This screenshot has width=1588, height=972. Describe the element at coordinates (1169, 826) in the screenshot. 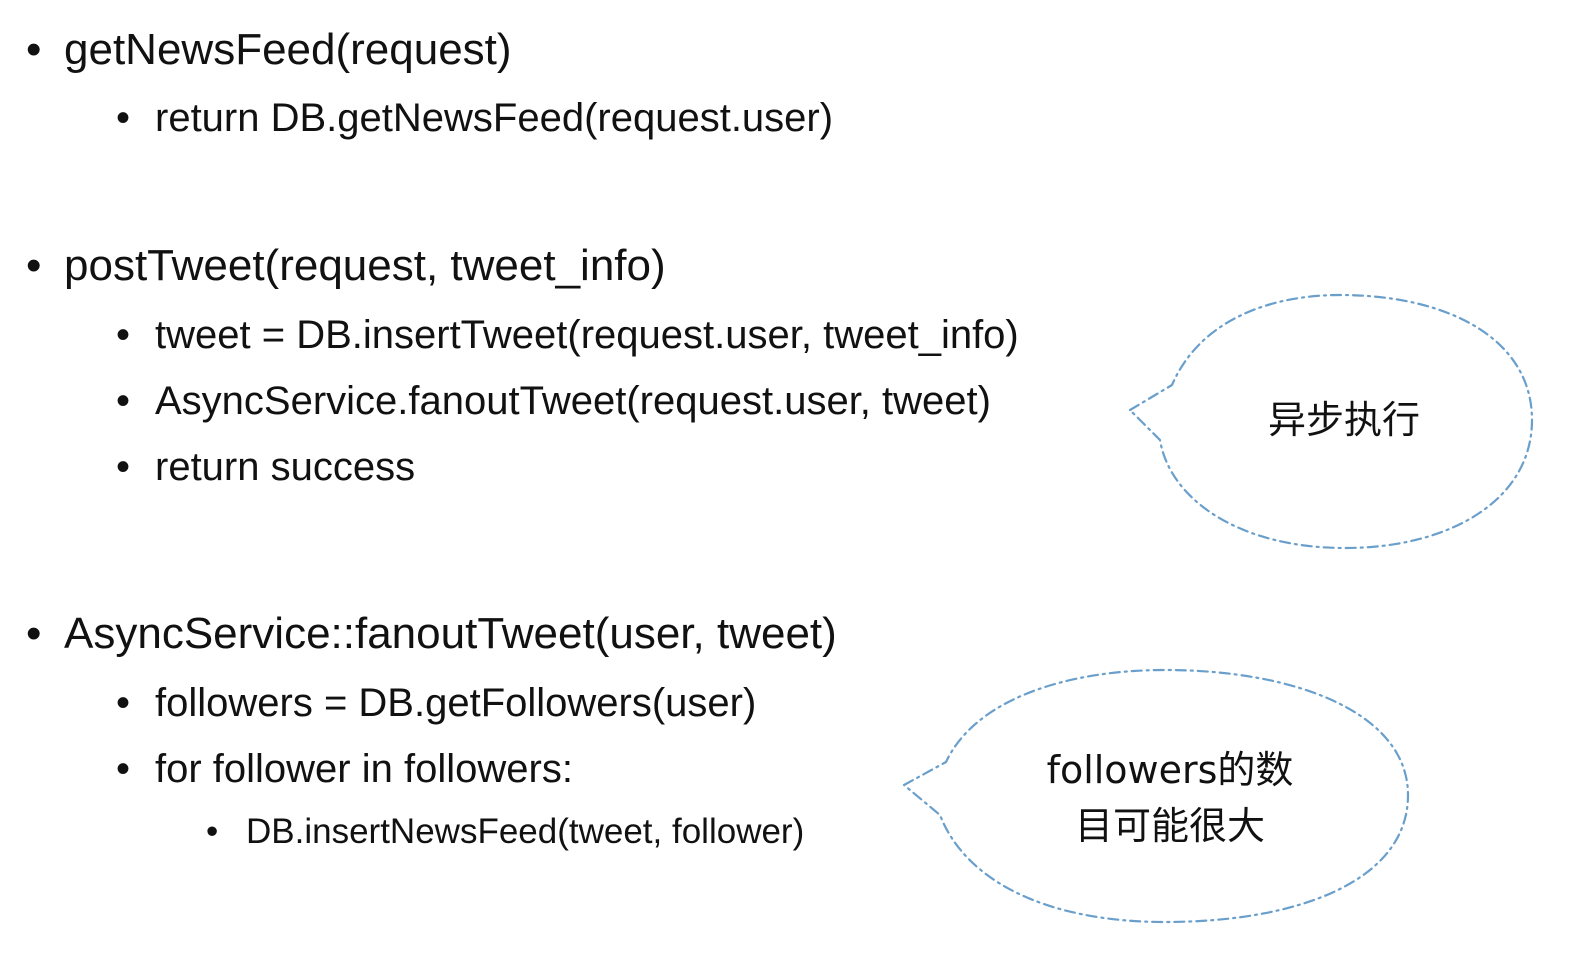

I see `callout-text-followers-line2: 目可能很大` at that location.